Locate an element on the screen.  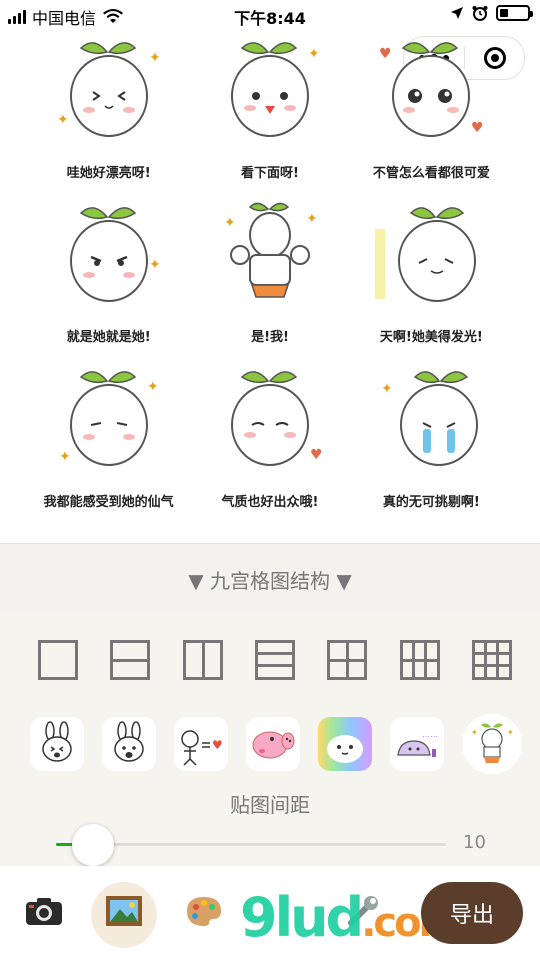
layout-two-cols-icon is located at coordinates (202, 660).